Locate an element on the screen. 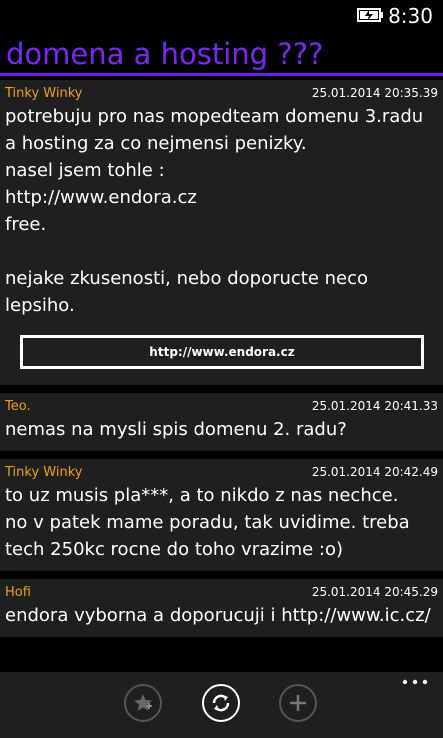 The width and height of the screenshot is (443, 738). add-button is located at coordinates (298, 703).